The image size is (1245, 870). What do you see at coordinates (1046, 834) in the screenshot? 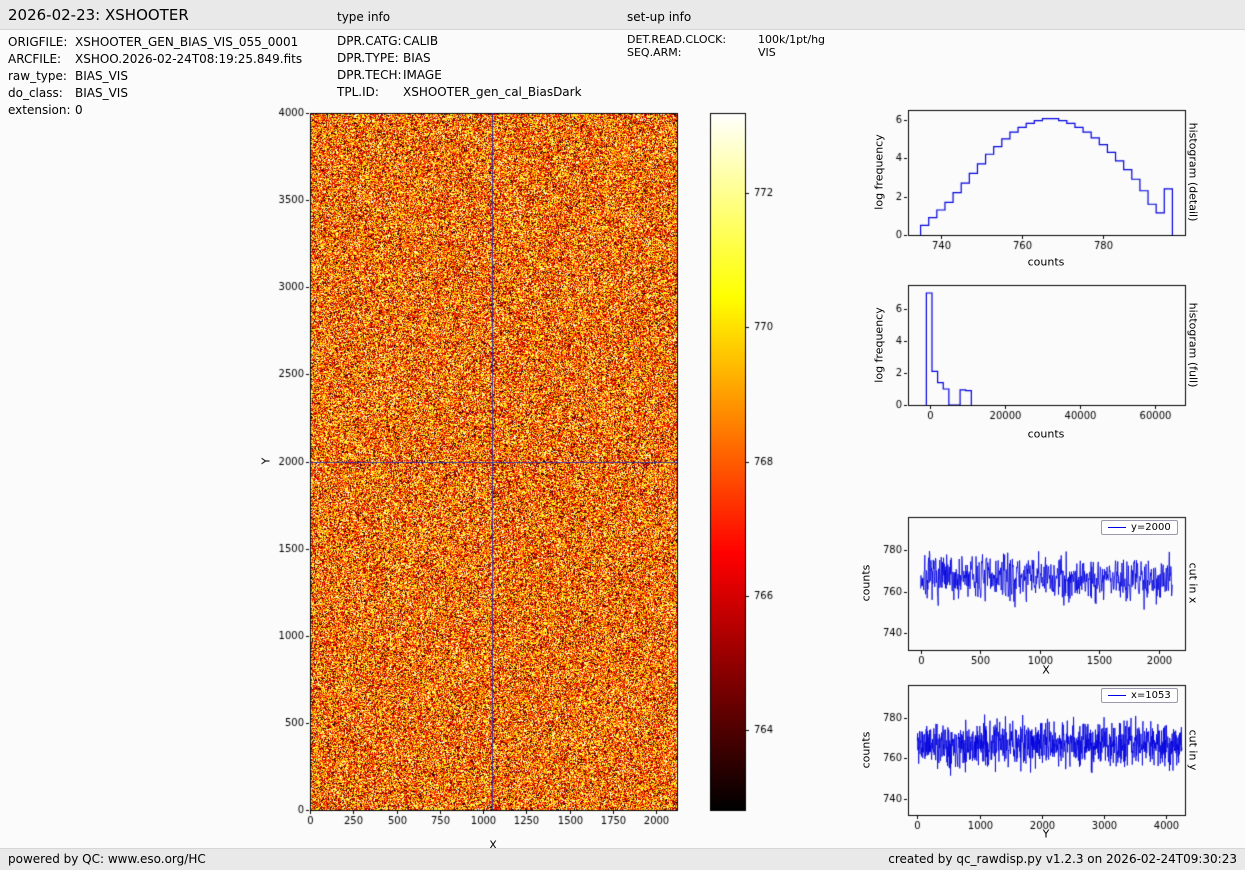
I see `cut-y-xlabel: Y` at bounding box center [1046, 834].